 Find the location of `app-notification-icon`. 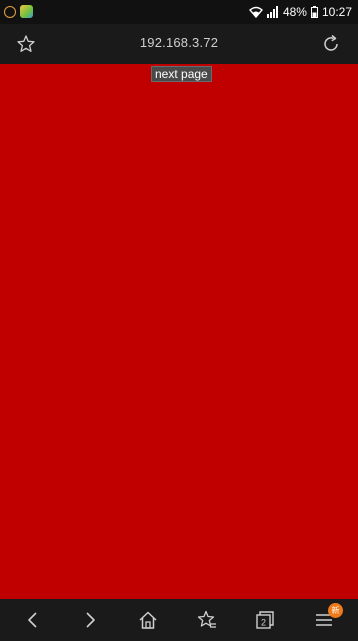

app-notification-icon is located at coordinates (10, 11).